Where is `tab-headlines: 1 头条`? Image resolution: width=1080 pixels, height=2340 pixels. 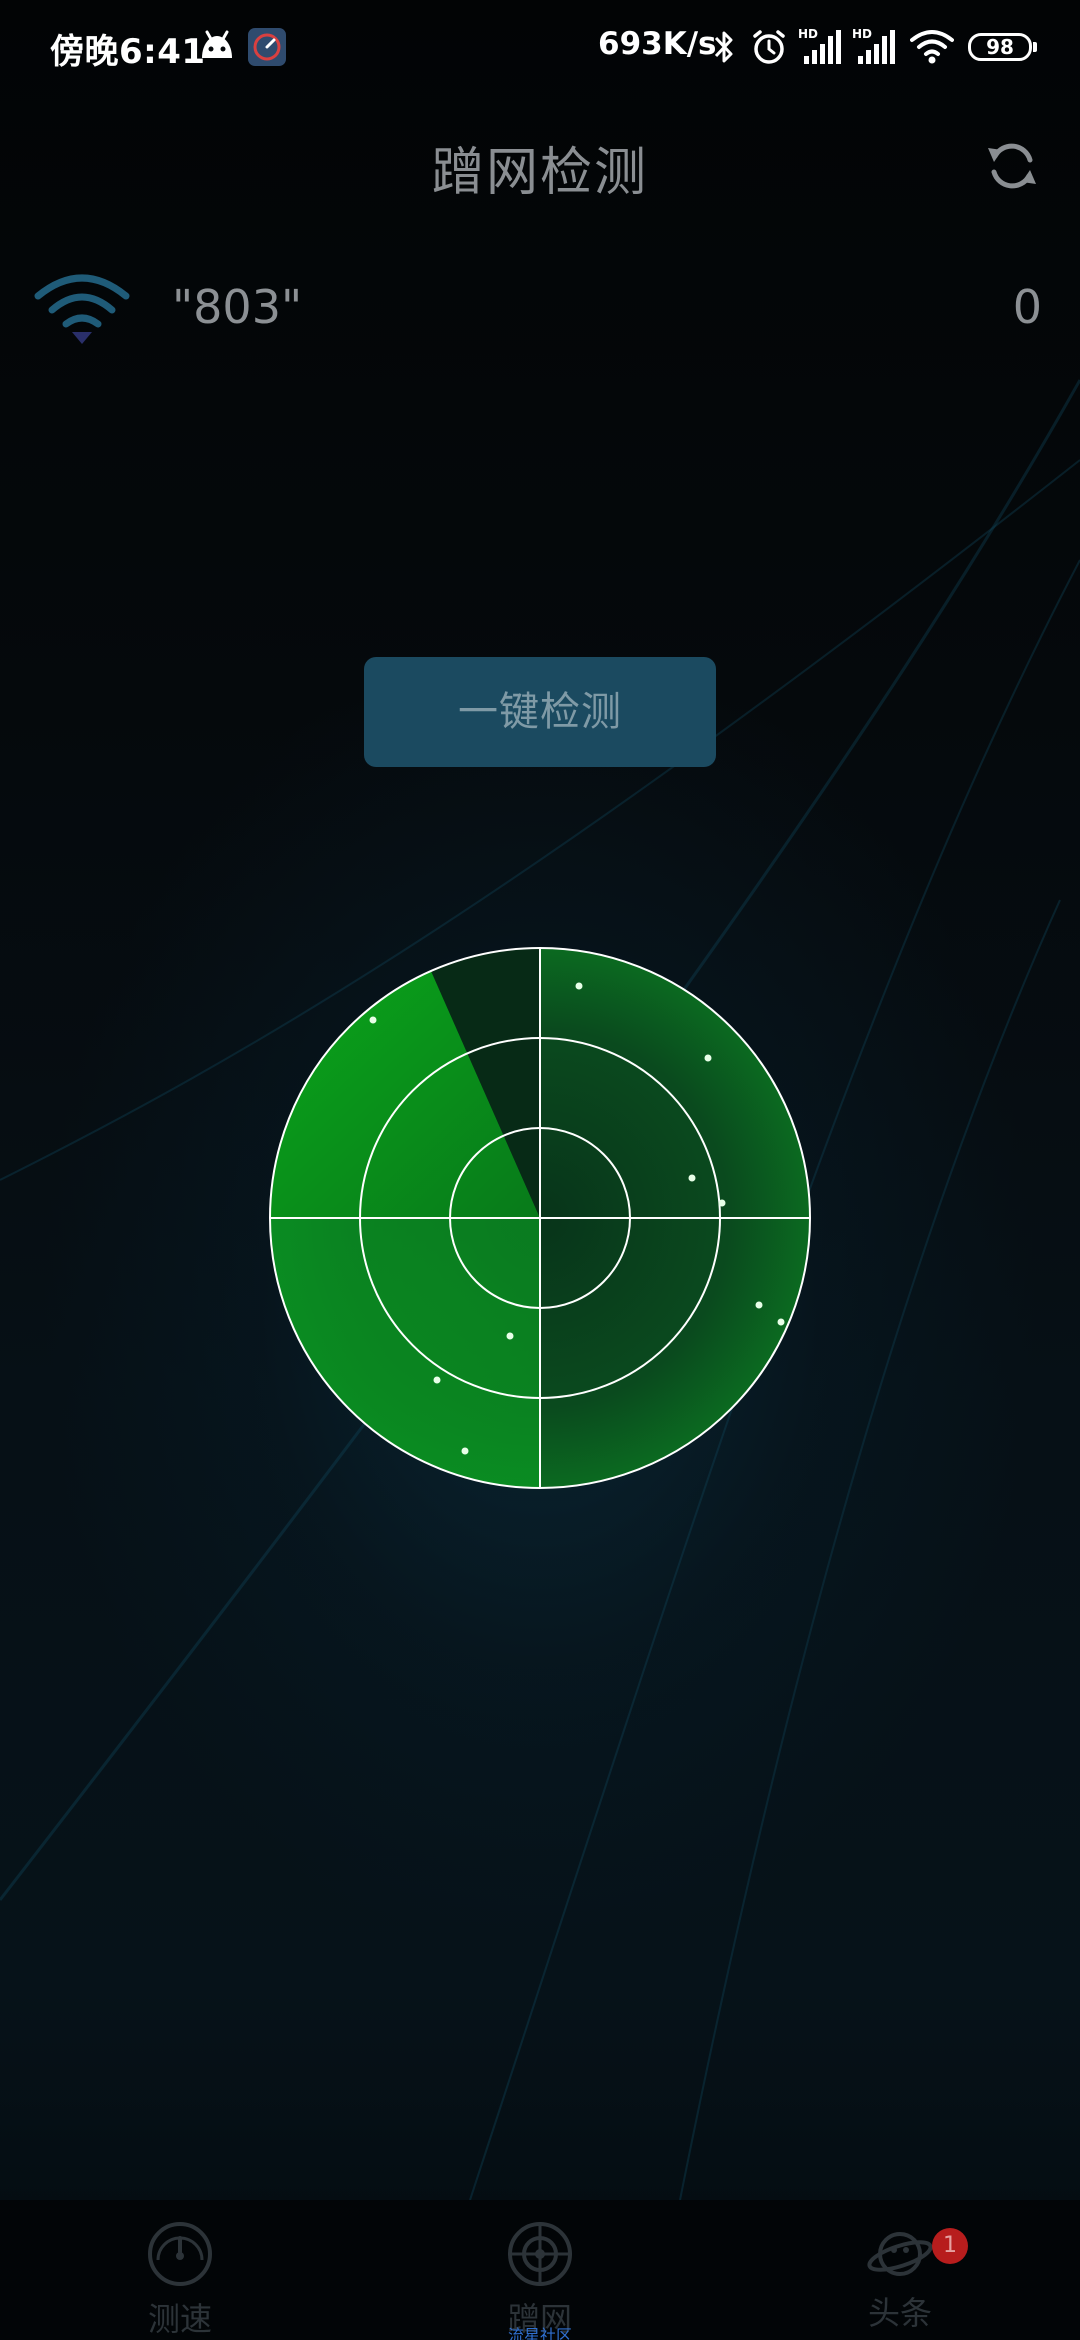 tab-headlines: 1 头条 is located at coordinates (900, 2270).